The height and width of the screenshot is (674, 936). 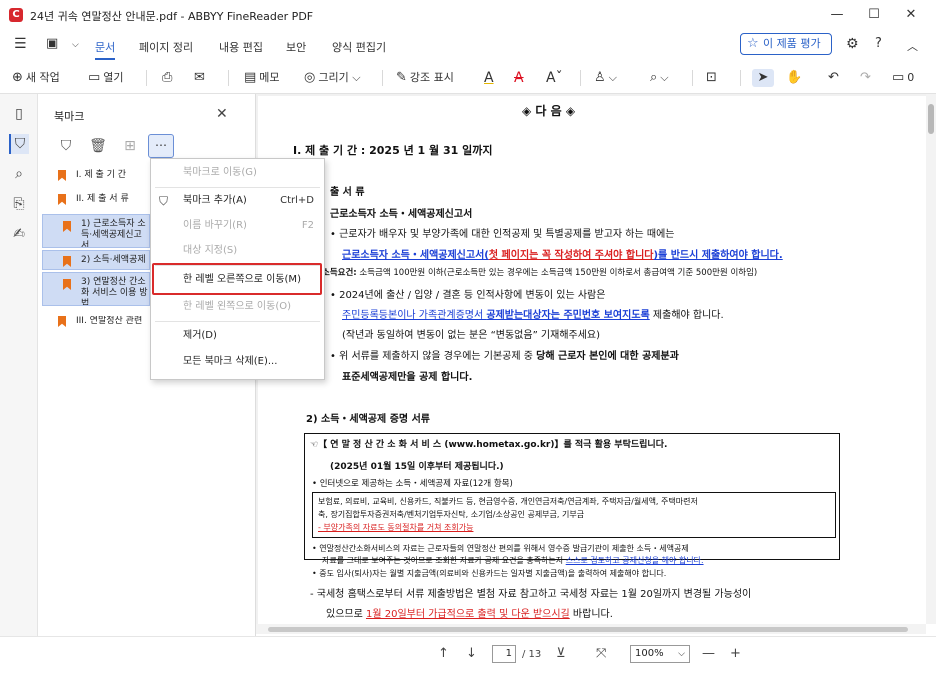 I want to click on tab-document: 문서, so click(x=105, y=49).